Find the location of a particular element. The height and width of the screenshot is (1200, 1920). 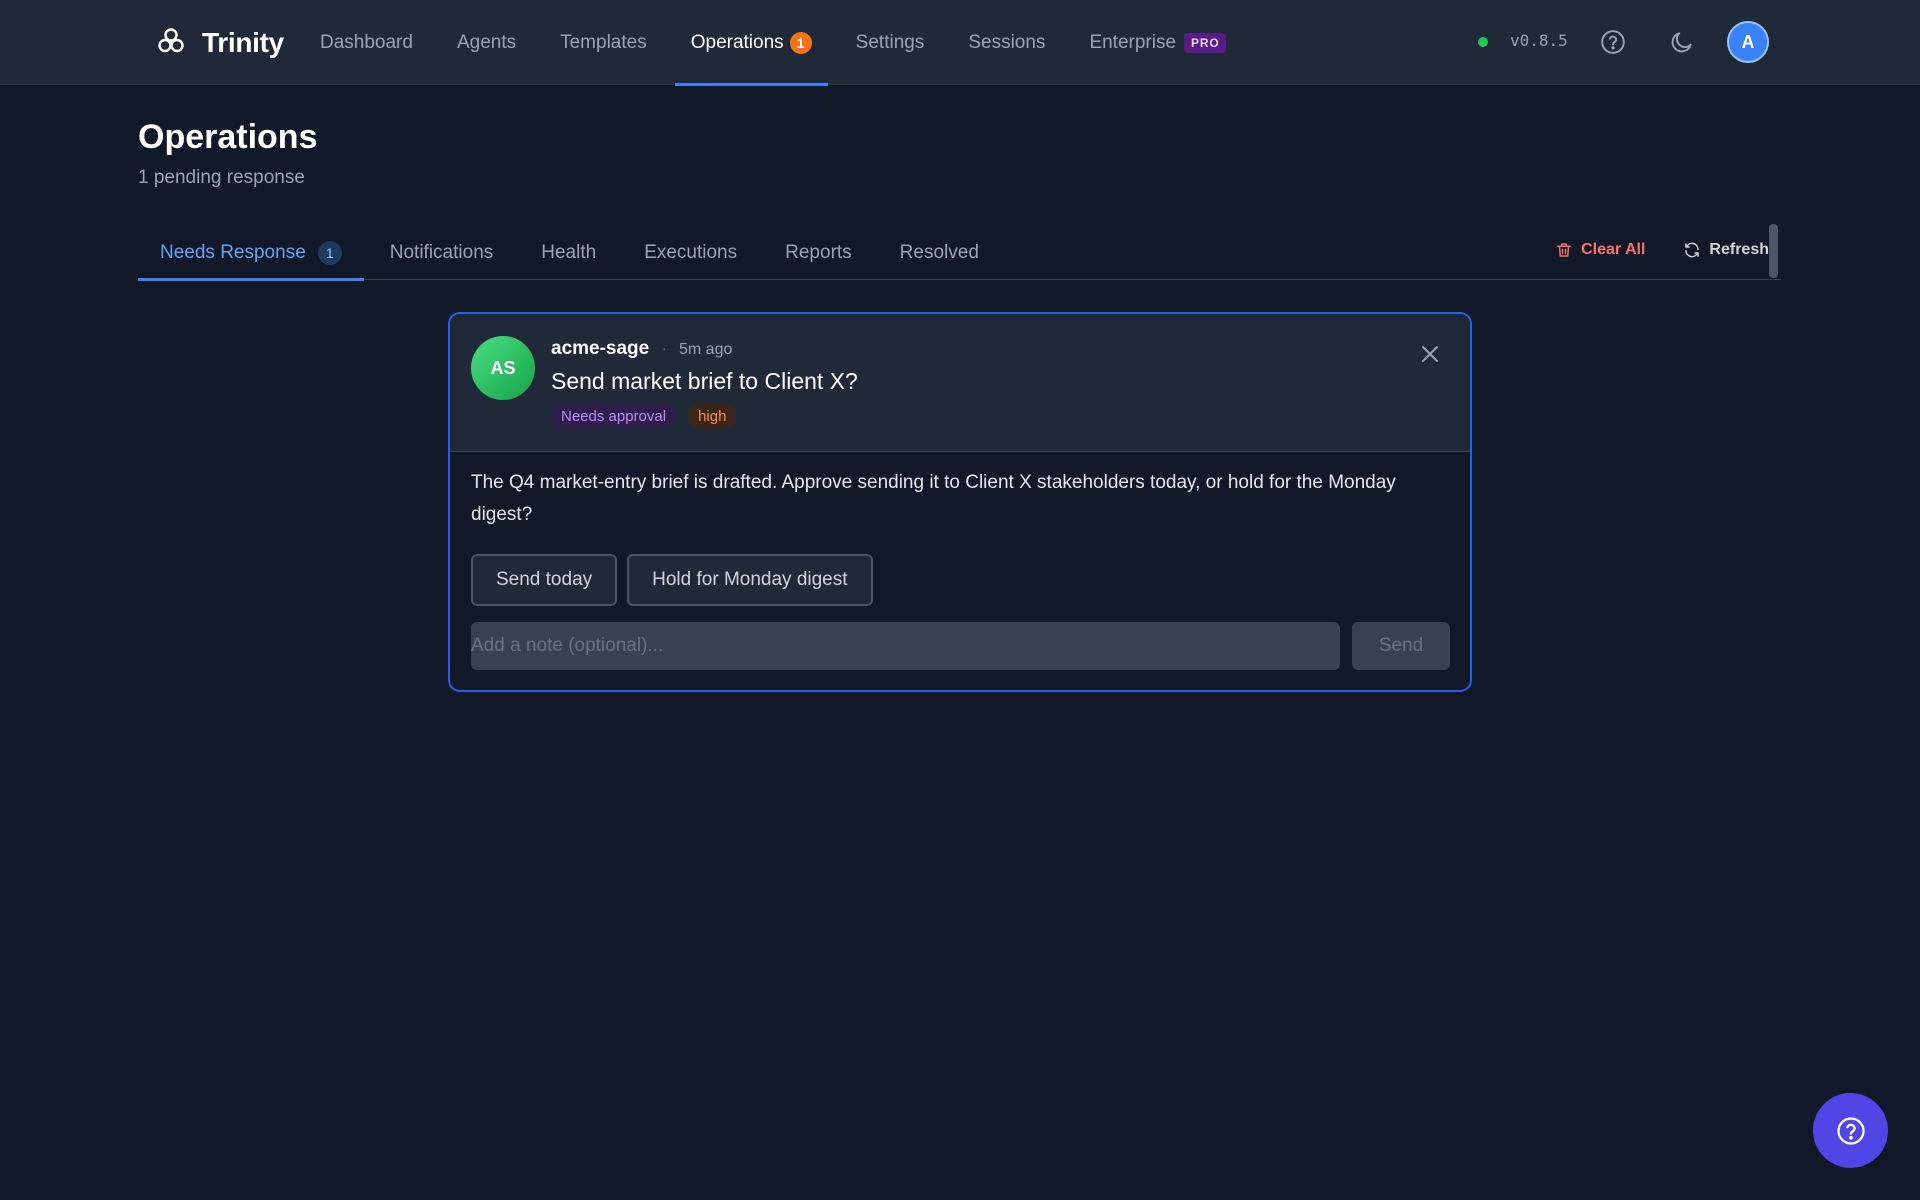

floating-help-button is located at coordinates (1850, 1130).